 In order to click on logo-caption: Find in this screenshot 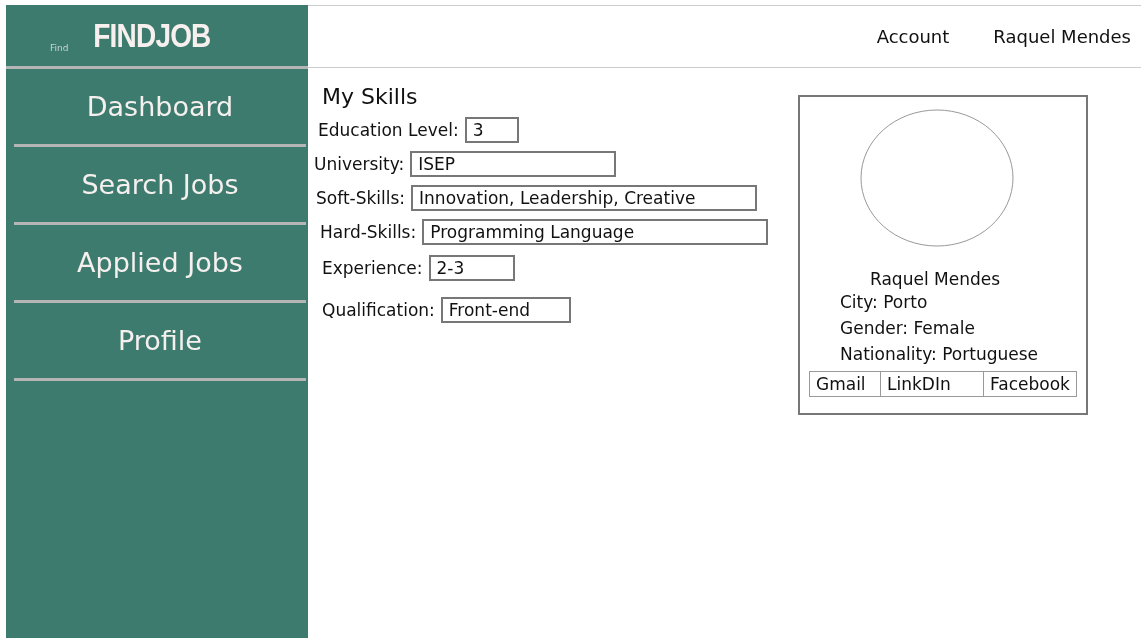, I will do `click(59, 48)`.